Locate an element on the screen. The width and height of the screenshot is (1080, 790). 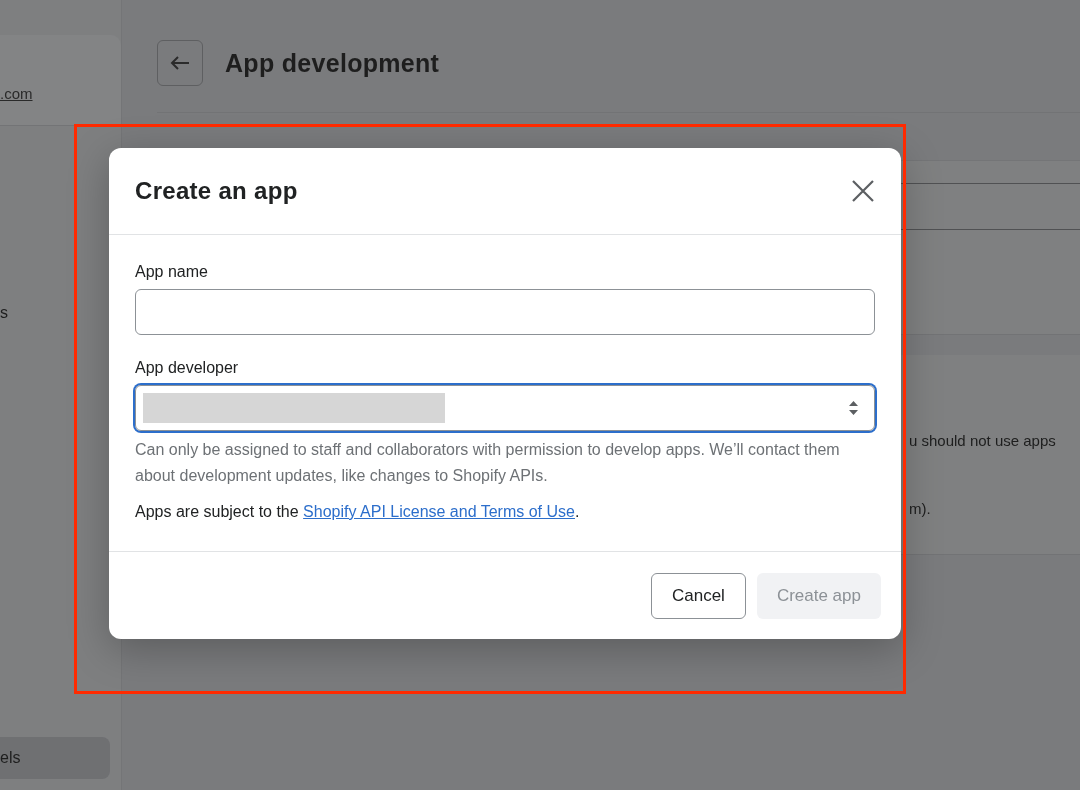
close-icon is located at coordinates (863, 191).